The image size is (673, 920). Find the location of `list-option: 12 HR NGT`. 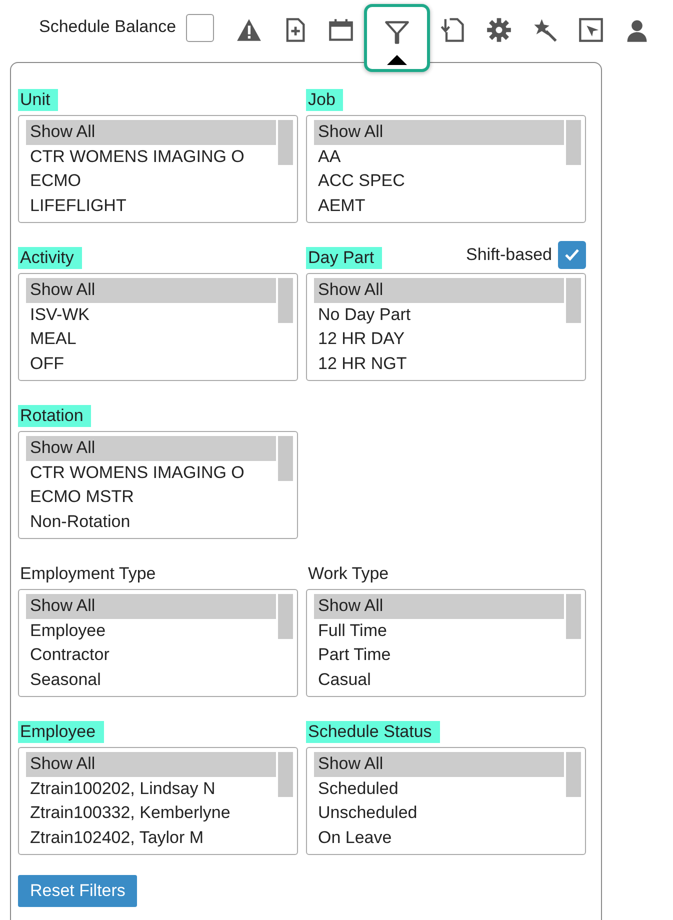

list-option: 12 HR NGT is located at coordinates (439, 364).